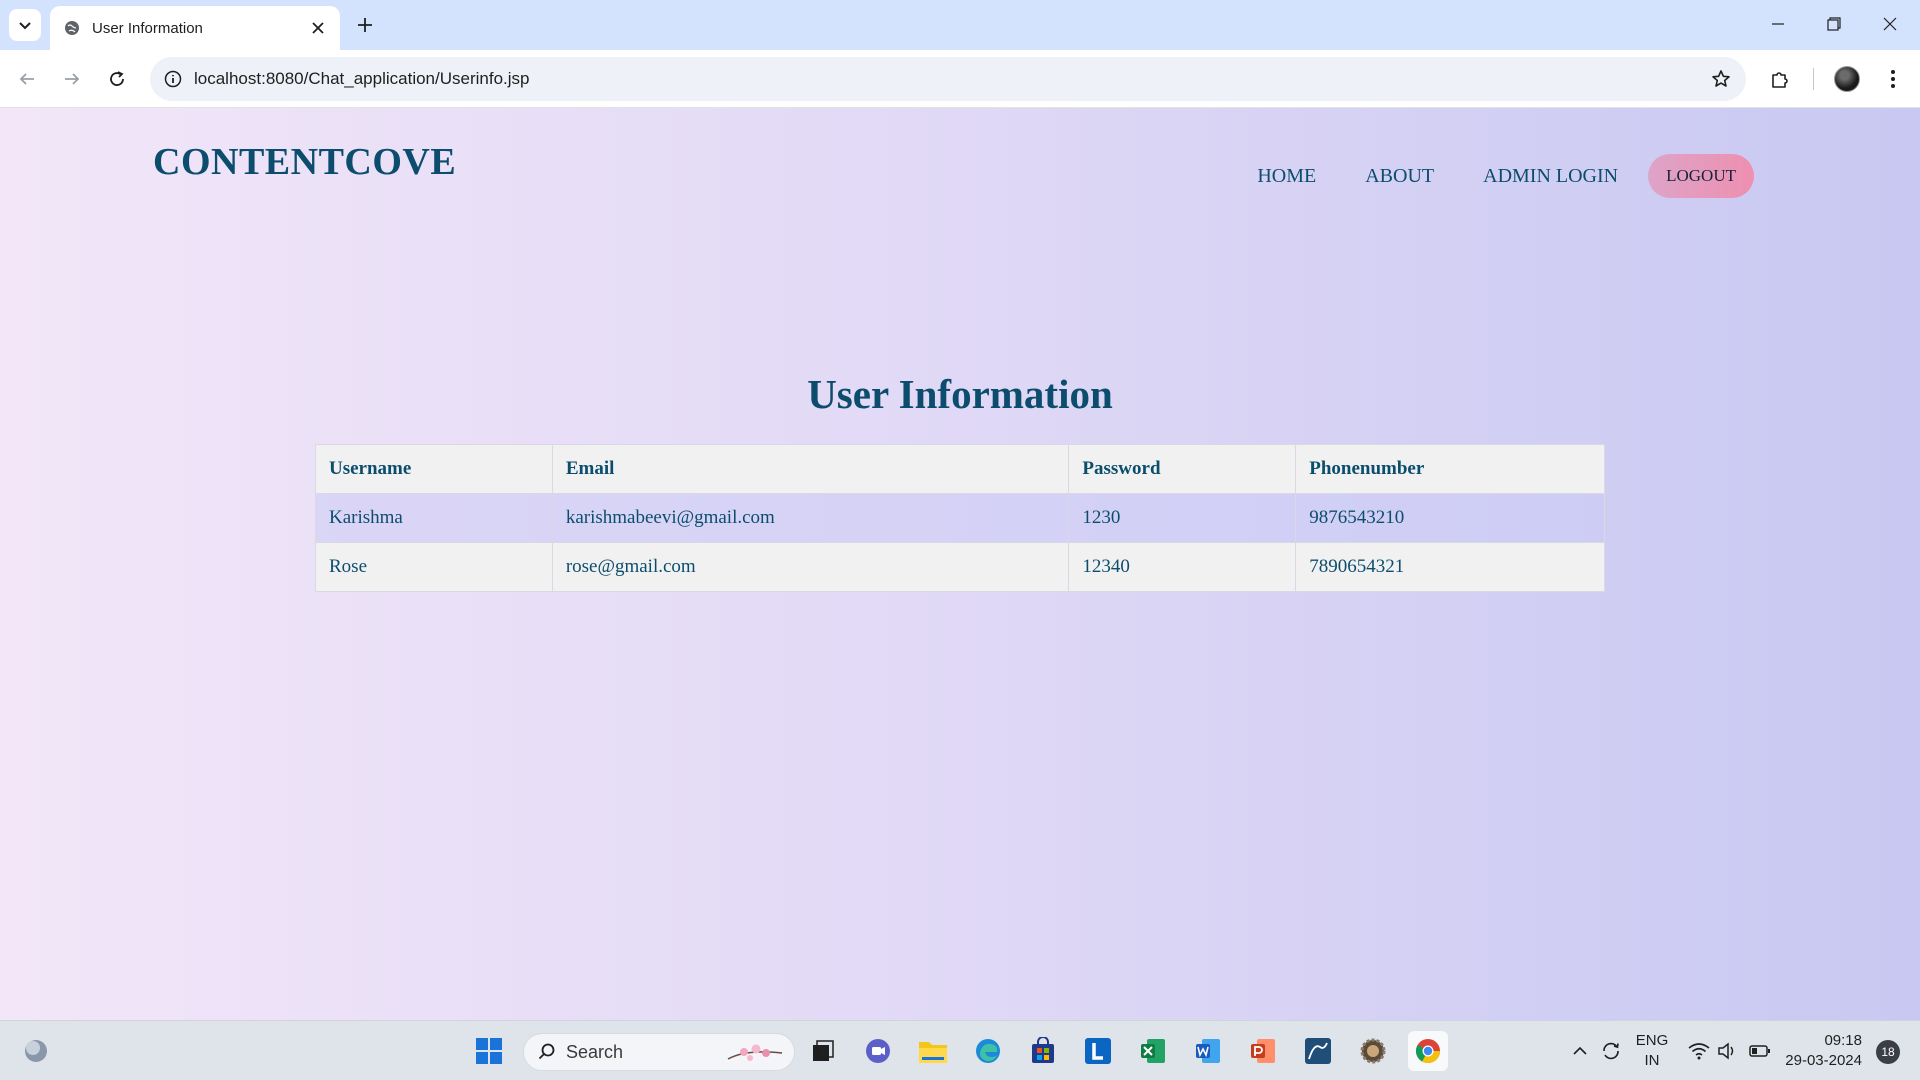 The image size is (1920, 1080). I want to click on taskbar-search-placeholder: Search, so click(595, 1051).